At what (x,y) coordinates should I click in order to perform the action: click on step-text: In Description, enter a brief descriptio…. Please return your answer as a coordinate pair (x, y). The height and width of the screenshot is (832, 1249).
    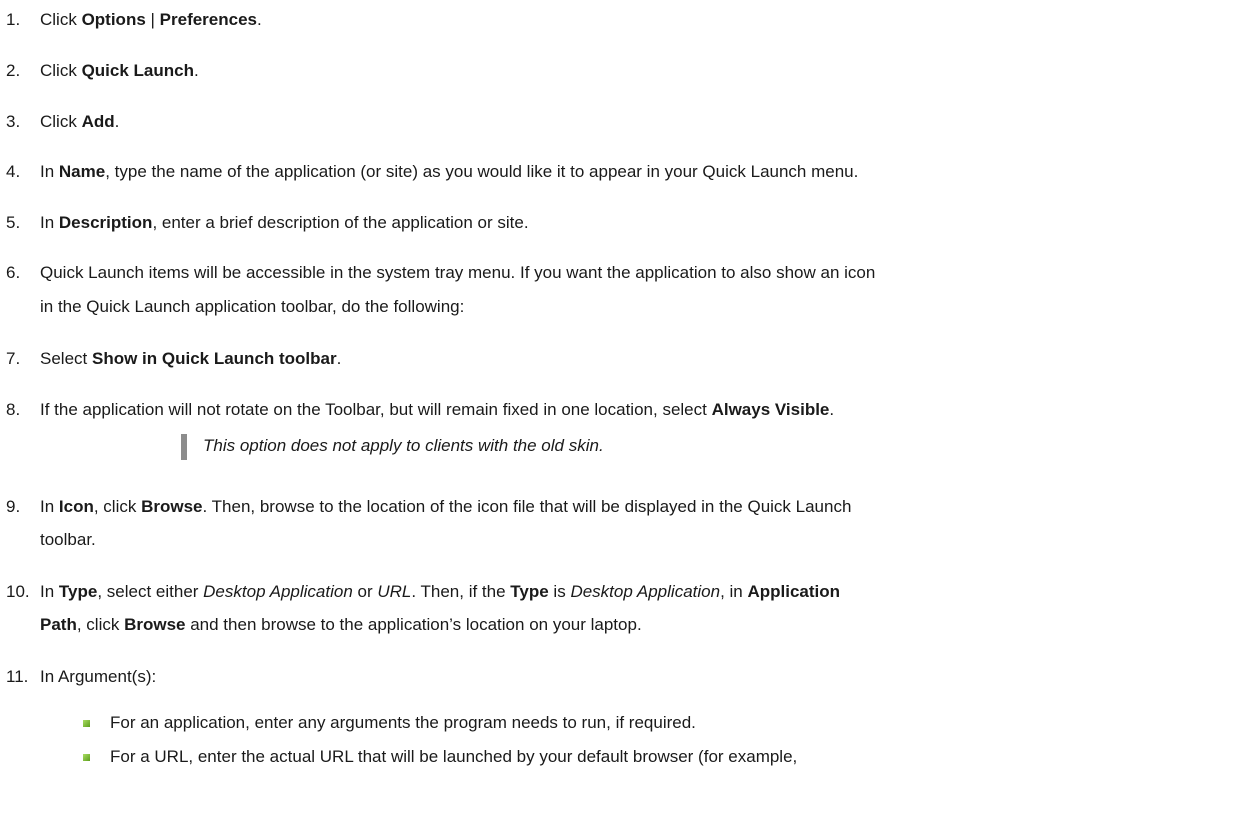
    Looking at the image, I should click on (284, 222).